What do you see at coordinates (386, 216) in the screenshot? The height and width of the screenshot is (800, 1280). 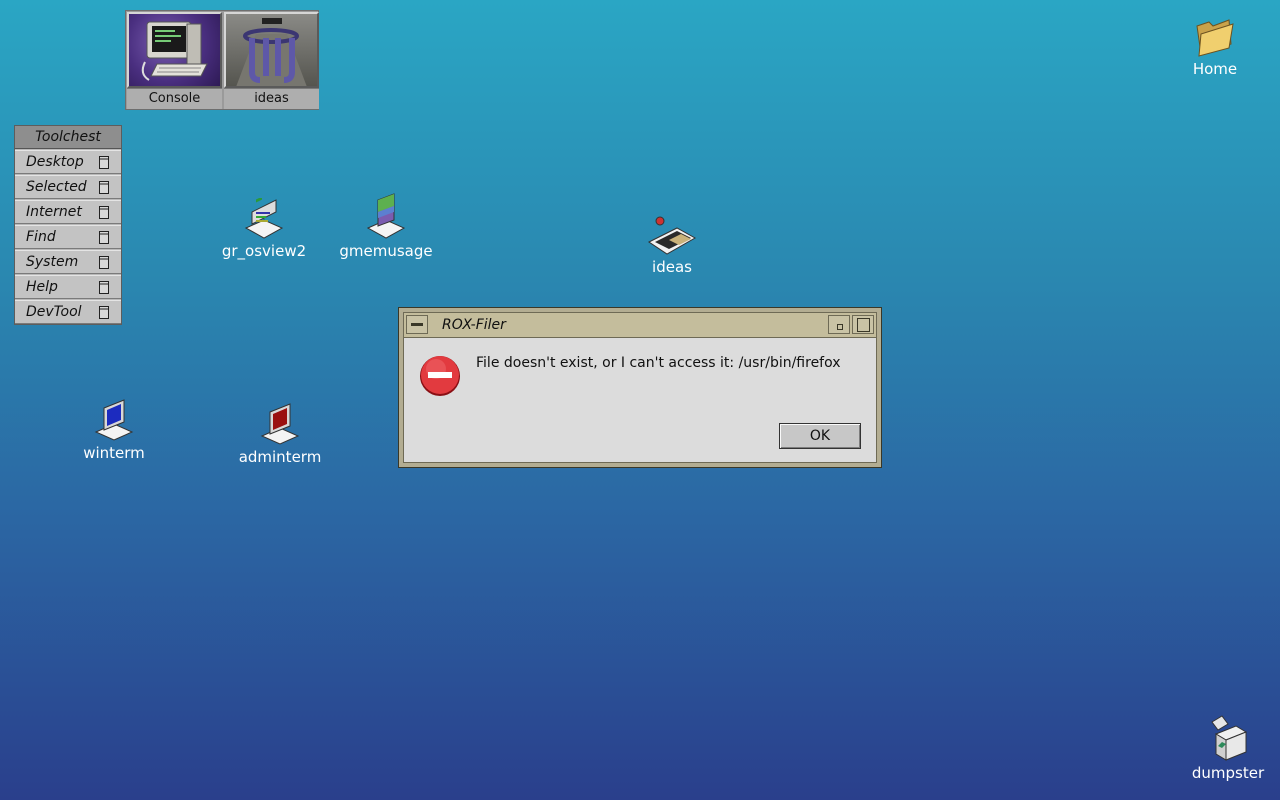 I see `memory-usage-icon` at bounding box center [386, 216].